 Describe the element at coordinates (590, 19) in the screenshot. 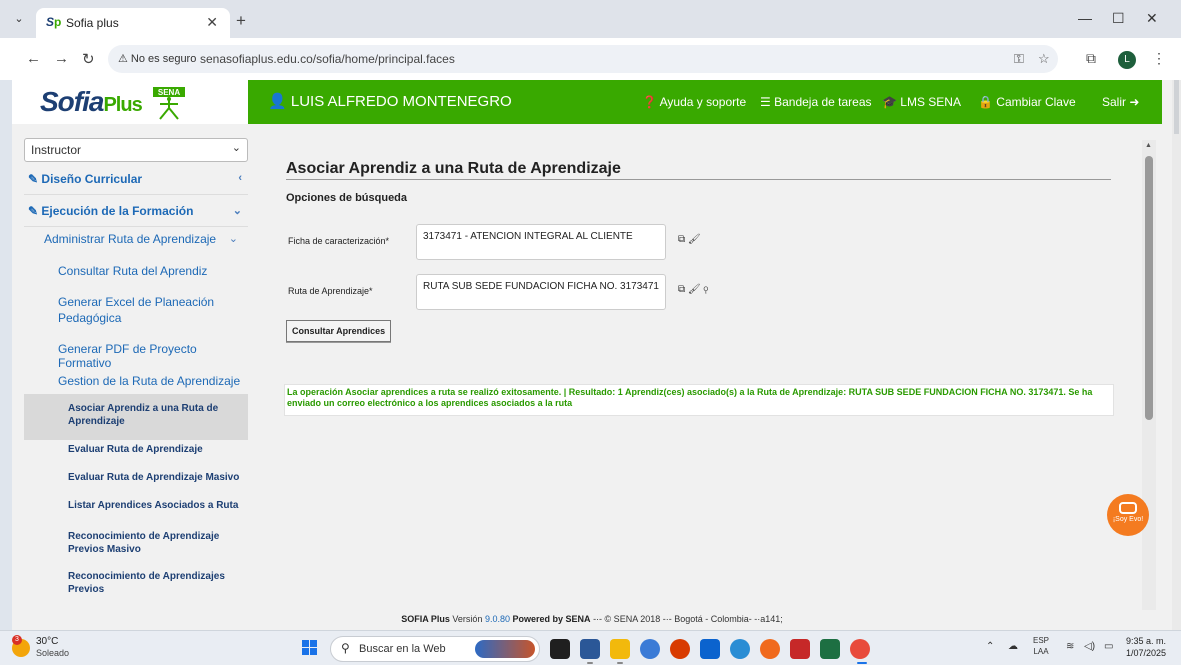

I see `browser-tabstrip: ⌄ Sp Sofia plus ✕ + — ☐ ✕` at that location.